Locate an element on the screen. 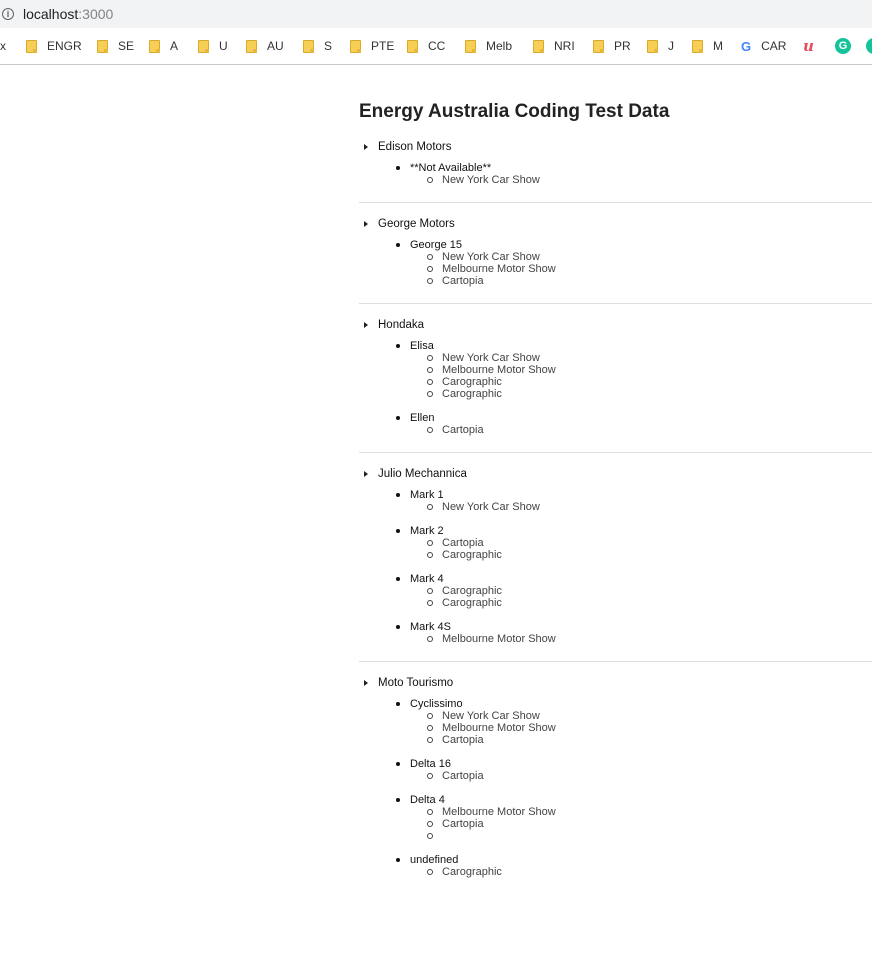 The image size is (872, 973). bookmark-m: M is located at coordinates (707, 46).